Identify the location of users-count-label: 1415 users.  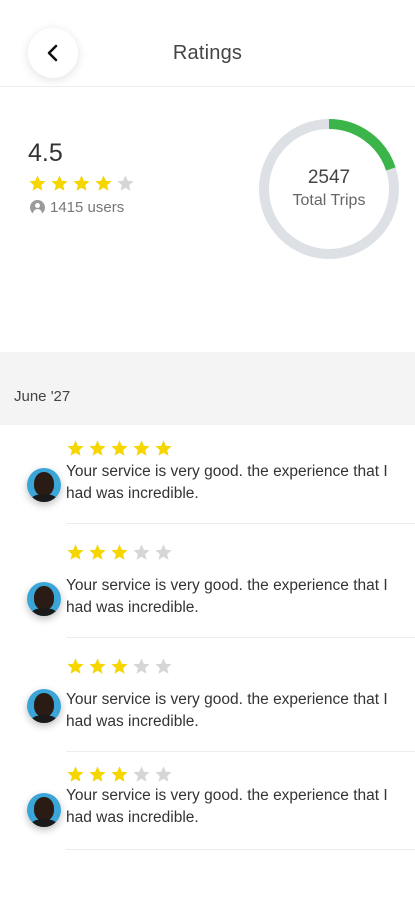
(87, 207).